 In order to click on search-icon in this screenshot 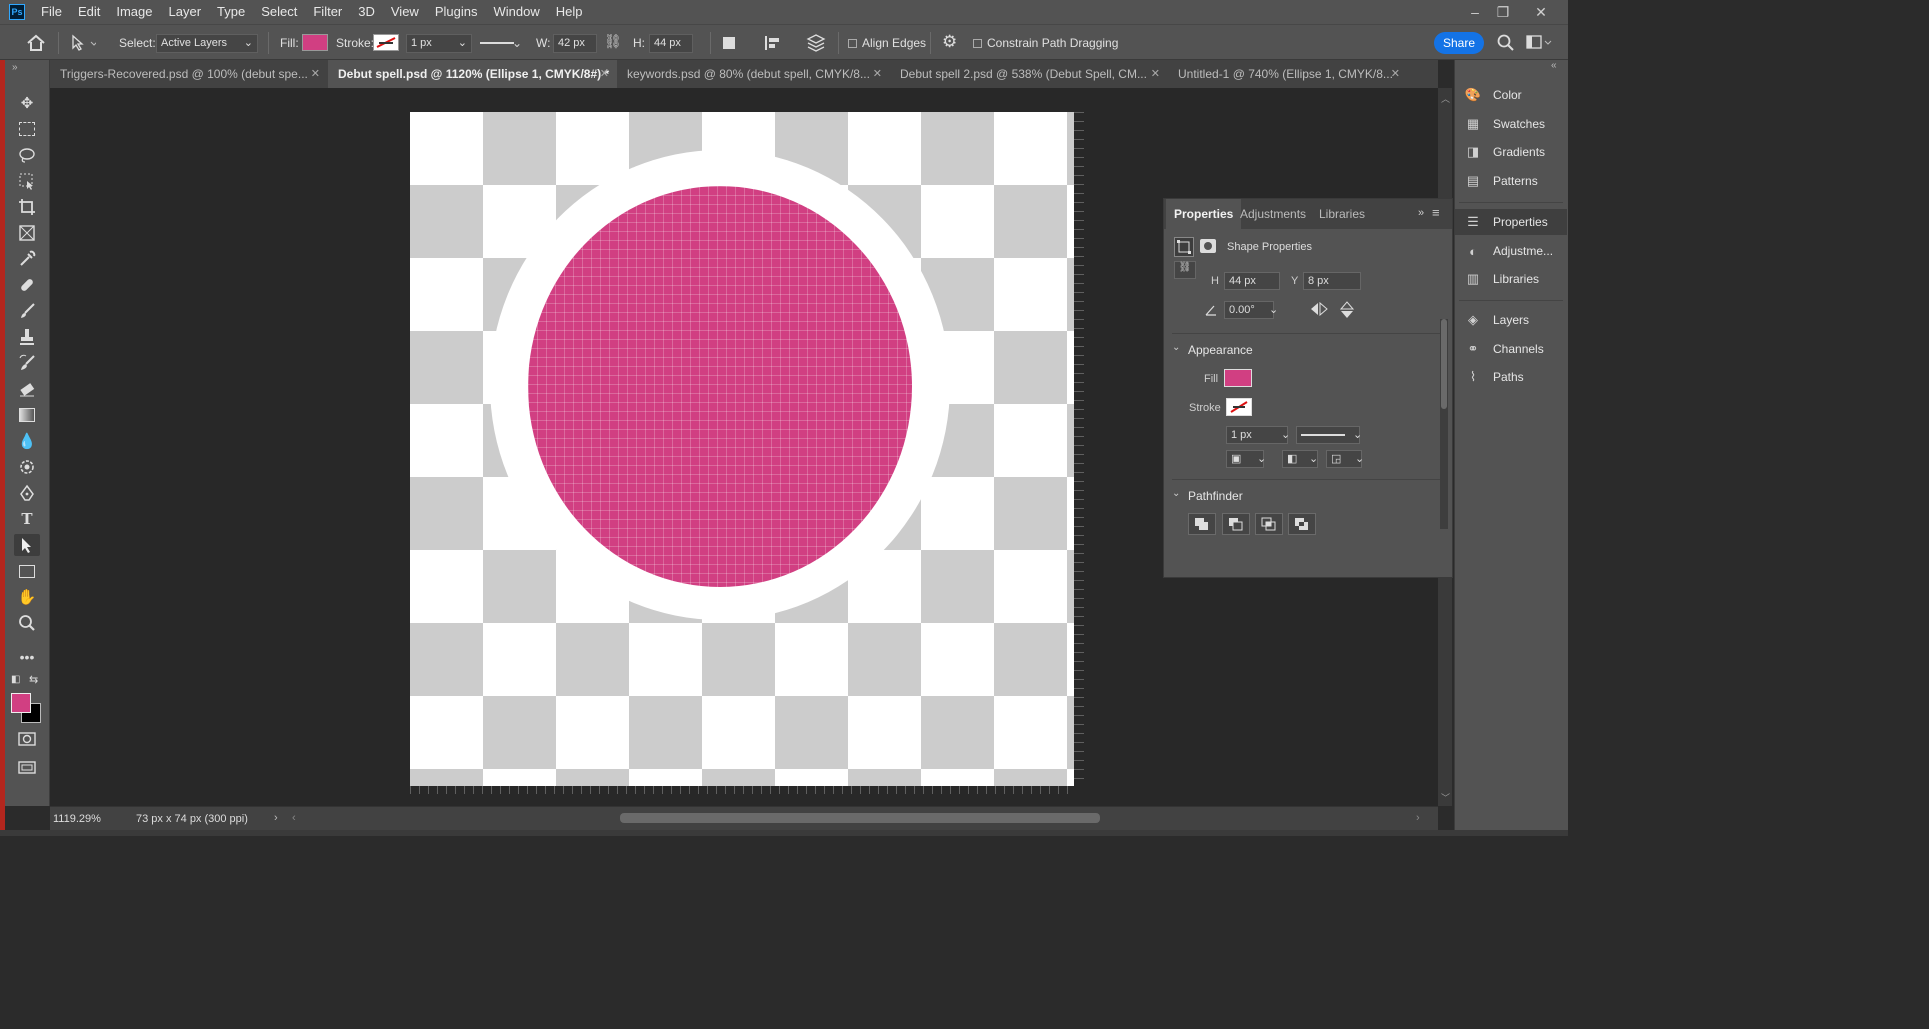, I will do `click(1506, 43)`.